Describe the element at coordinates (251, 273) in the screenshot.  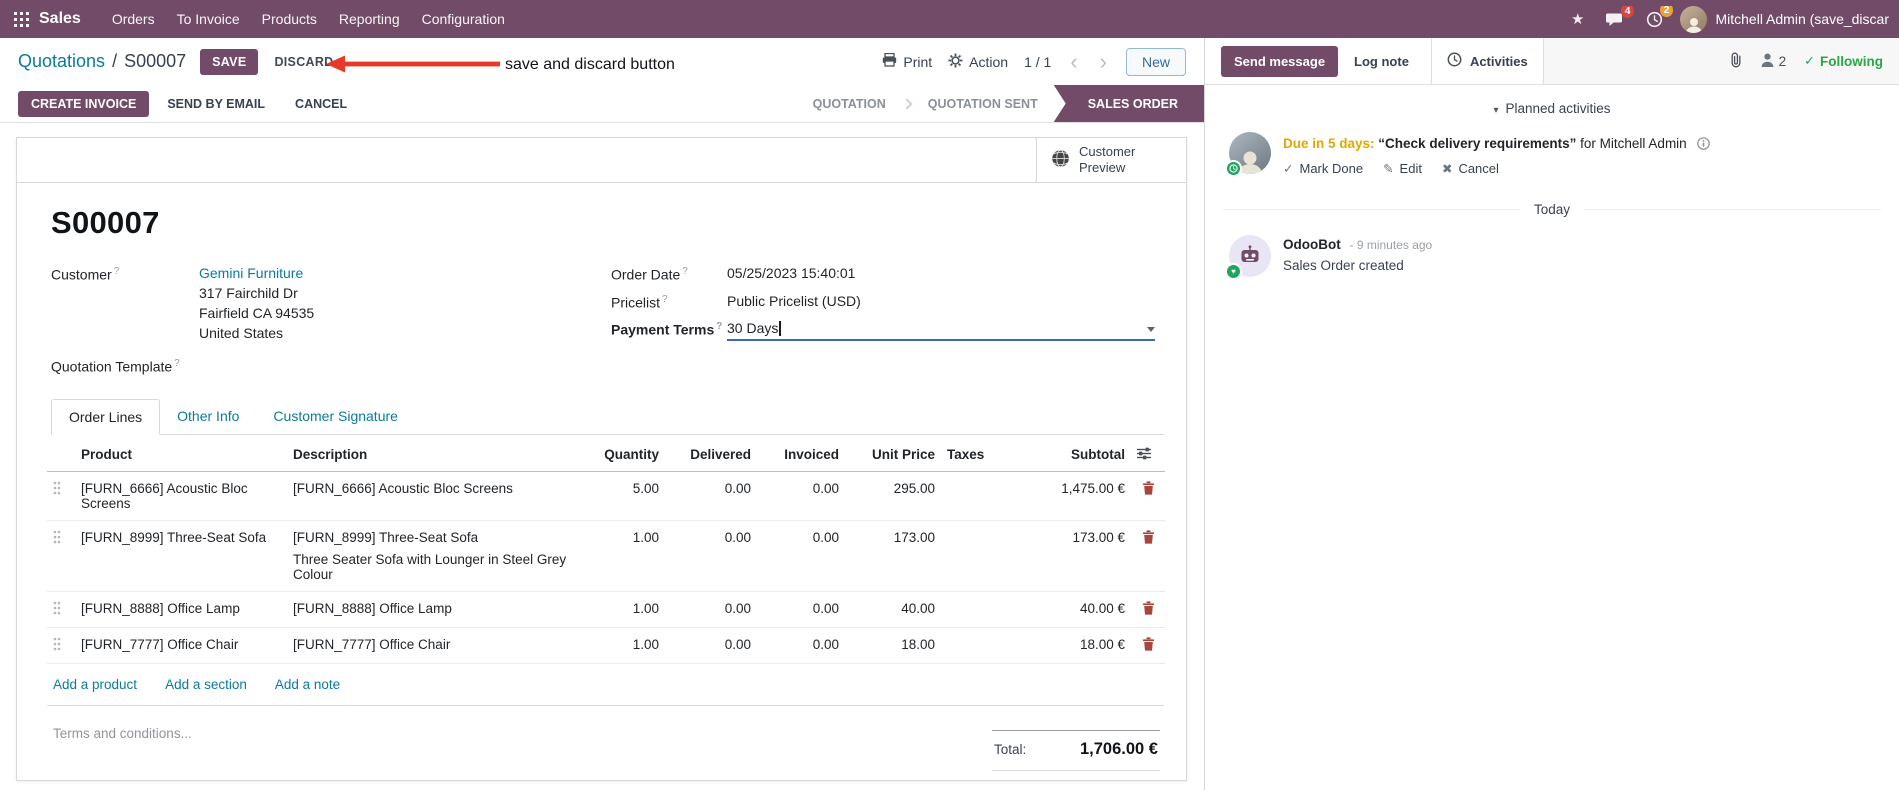
I see `customer-link: Gemini Furniture` at that location.